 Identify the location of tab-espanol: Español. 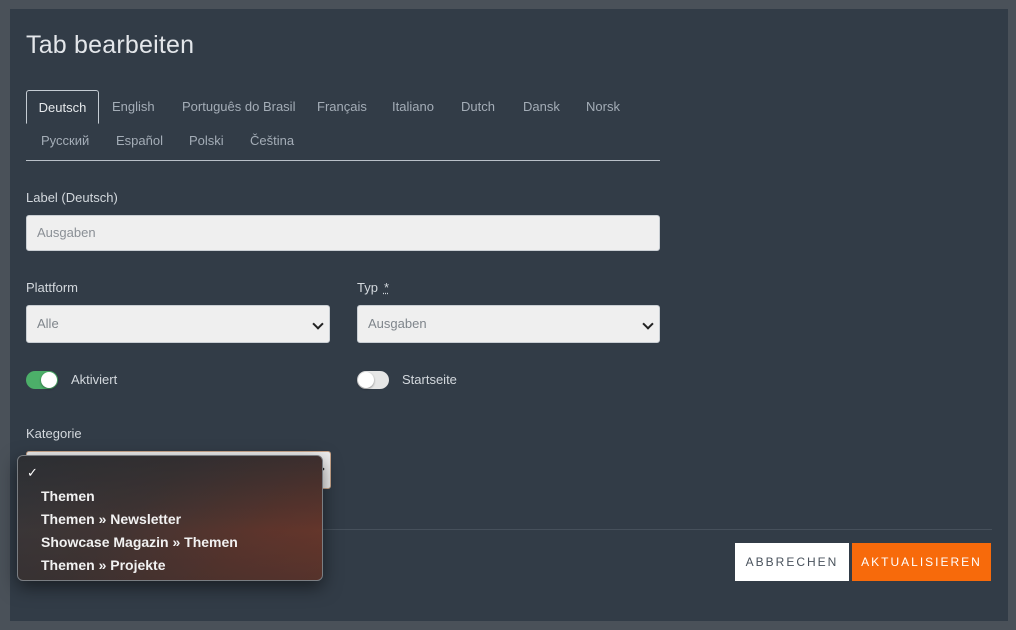
(139, 141).